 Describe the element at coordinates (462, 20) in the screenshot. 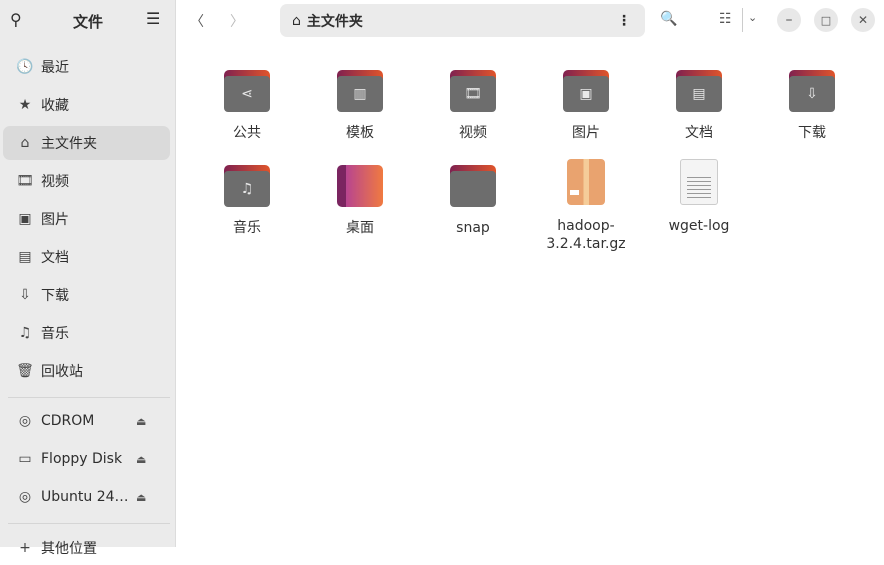

I see `location-bar: ⌂ 主文件夹 ⋮` at that location.